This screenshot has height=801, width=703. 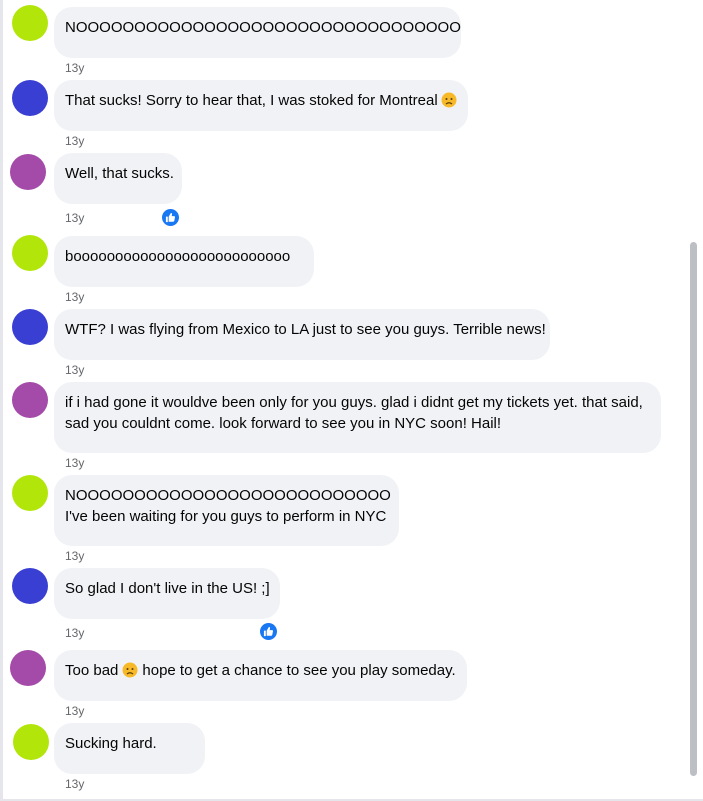 I want to click on comment-item: NOOOOOOOOOOOOOOOOOOOOOOOOOOOOOOOOO 13y, so click(x=345, y=40).